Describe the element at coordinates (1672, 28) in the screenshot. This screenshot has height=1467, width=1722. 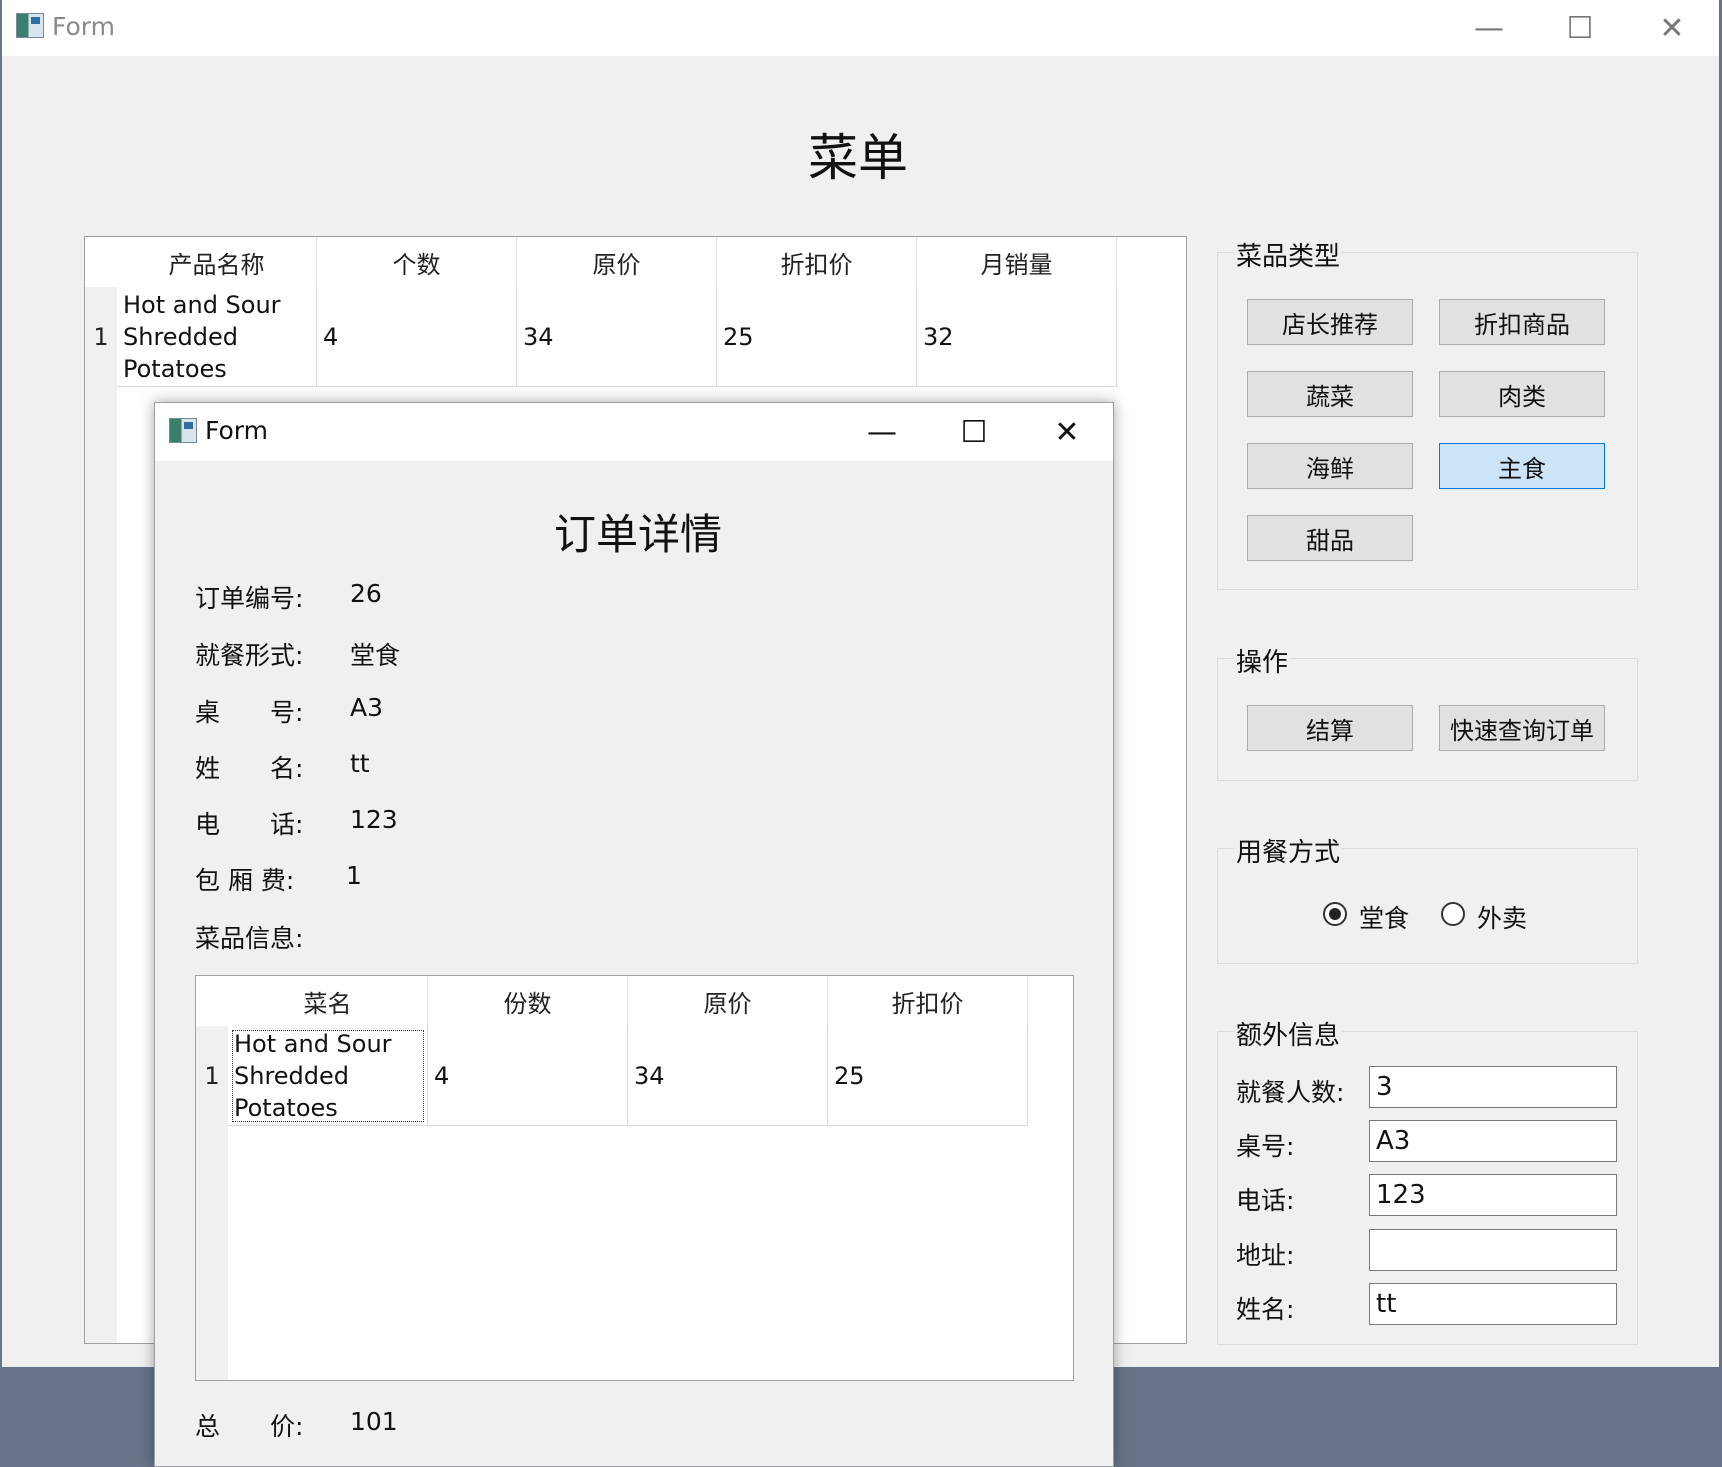
I see `close-button: ✕` at that location.